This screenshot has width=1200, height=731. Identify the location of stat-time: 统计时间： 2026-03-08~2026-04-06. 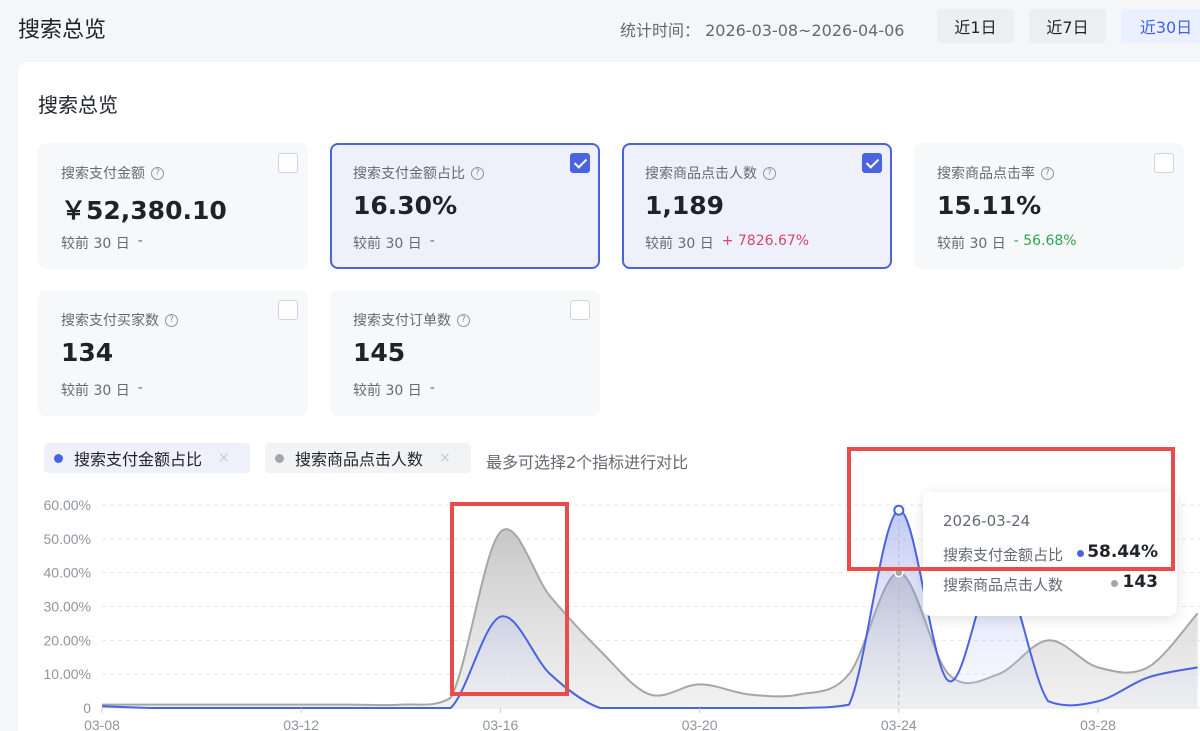
(762, 30).